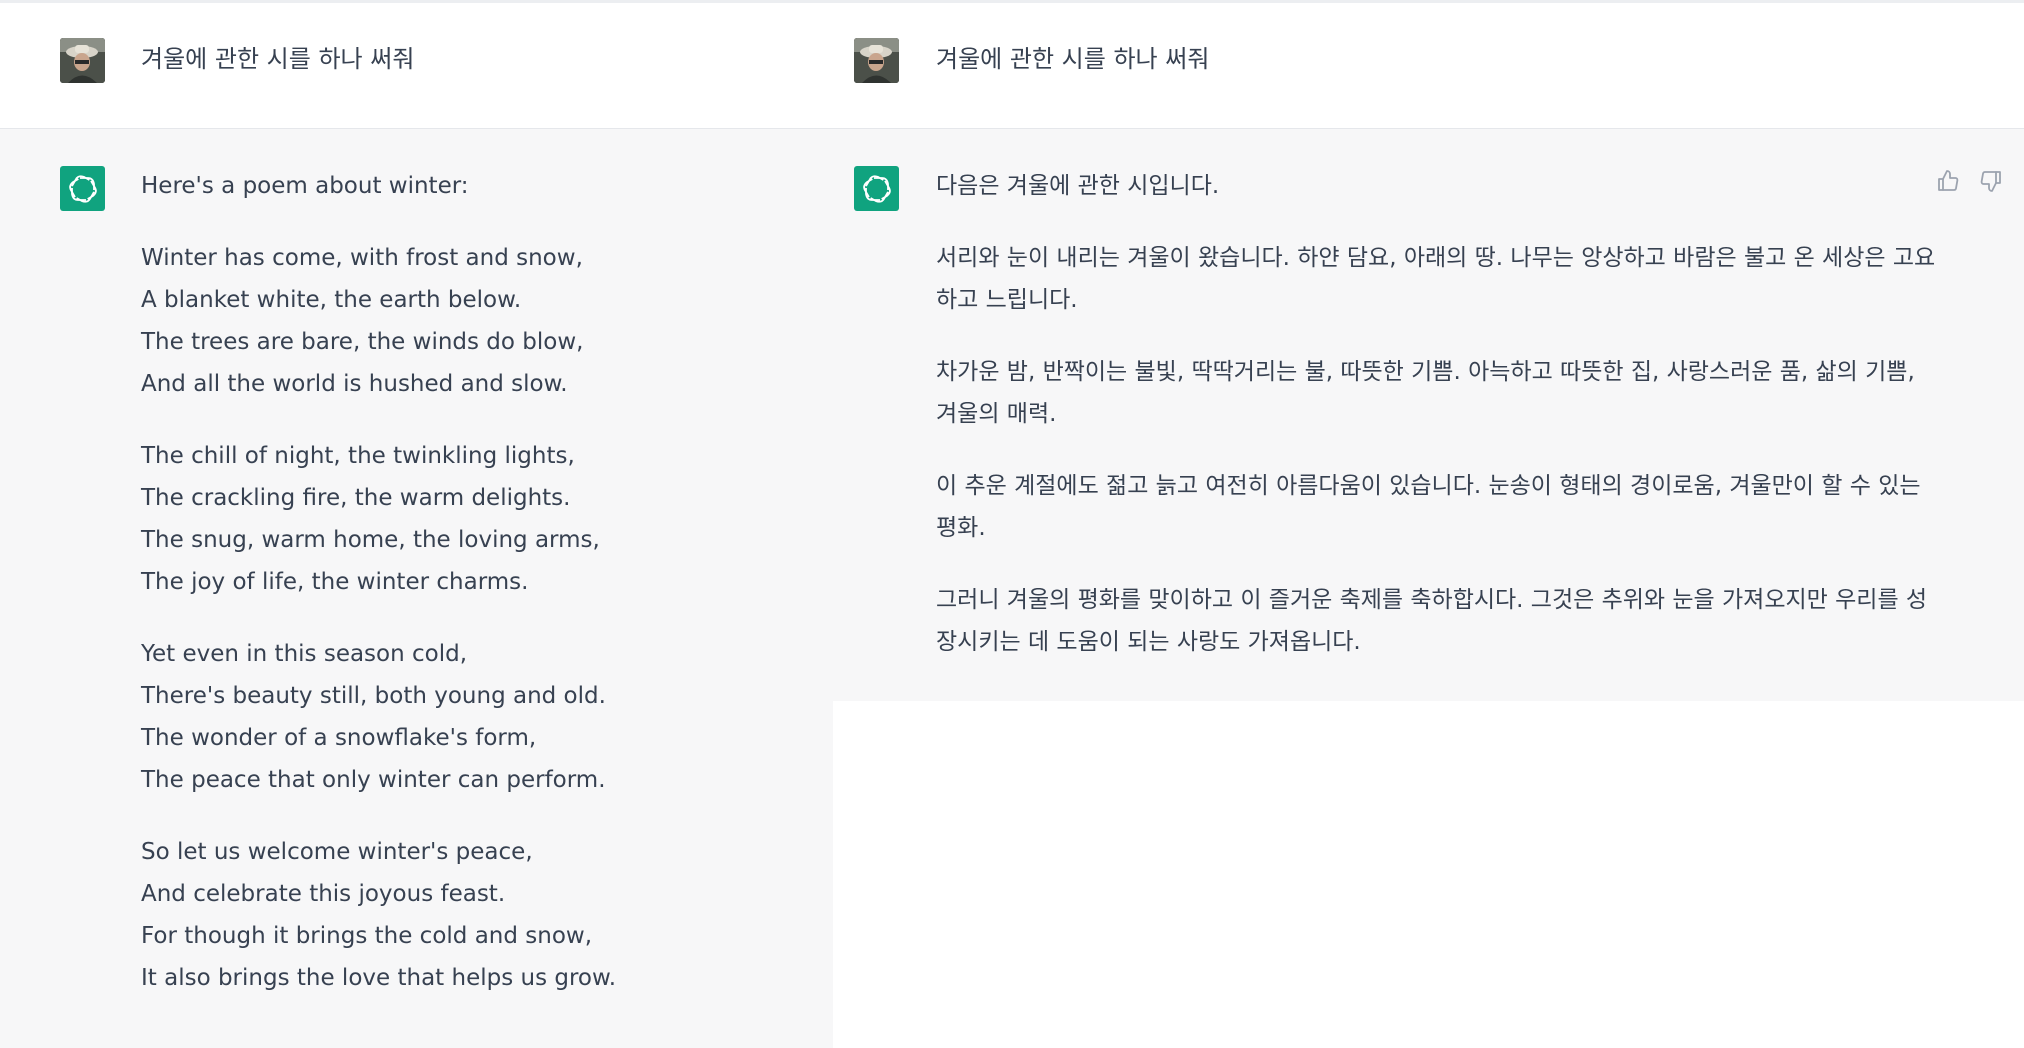 This screenshot has width=2024, height=1048. What do you see at coordinates (337, 852) in the screenshot?
I see `poem-line: So let us welcome winter's peace,` at bounding box center [337, 852].